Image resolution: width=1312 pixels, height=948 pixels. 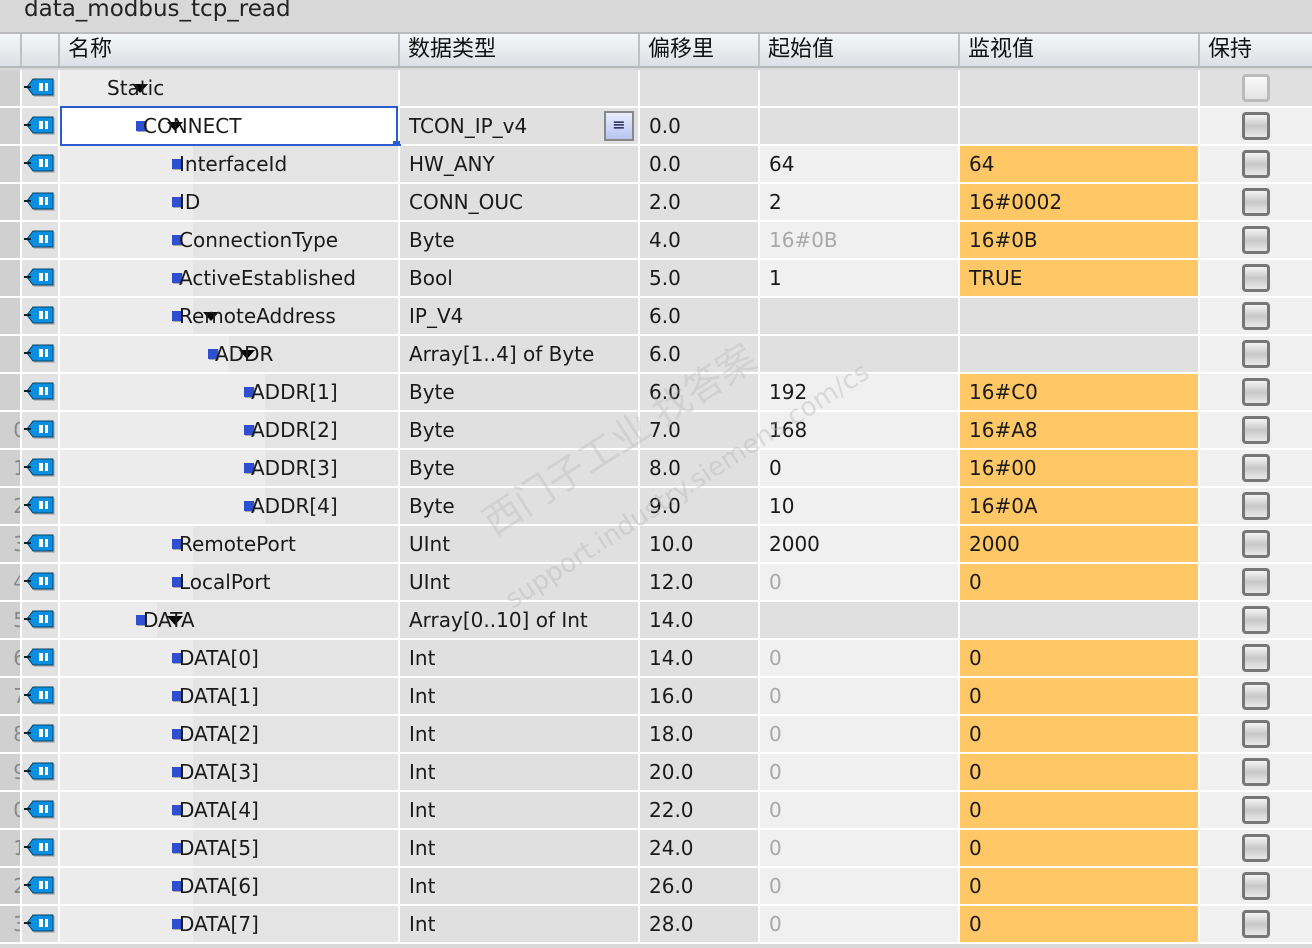 I want to click on name-cell: ID, so click(x=230, y=202).